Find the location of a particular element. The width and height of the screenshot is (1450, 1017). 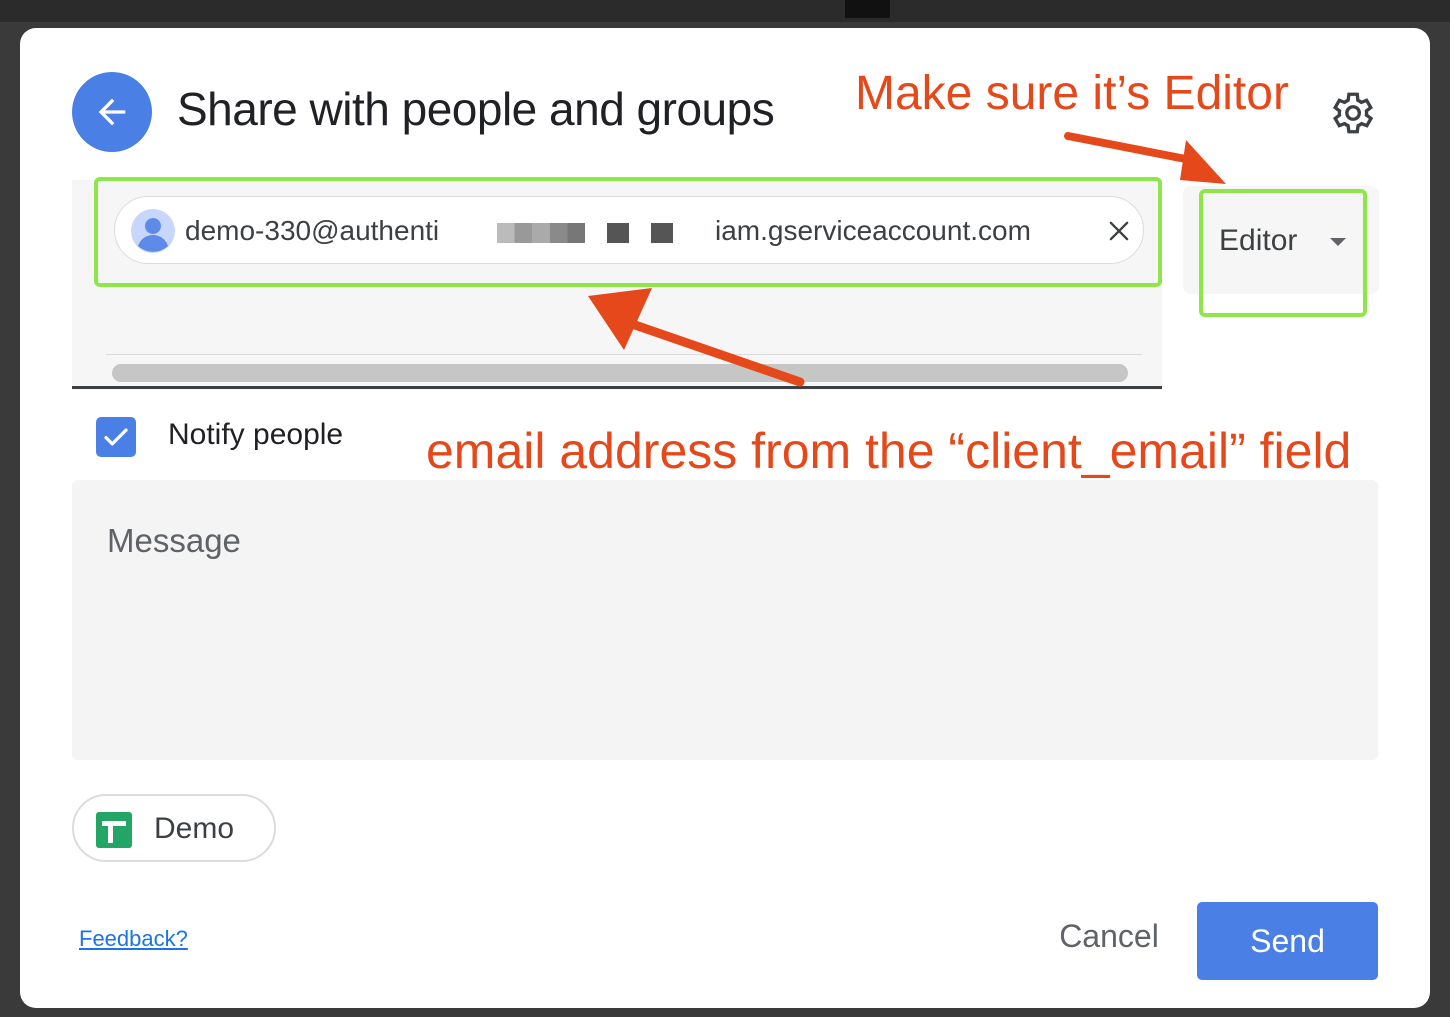

cancel-button: Cancel is located at coordinates (1109, 936).